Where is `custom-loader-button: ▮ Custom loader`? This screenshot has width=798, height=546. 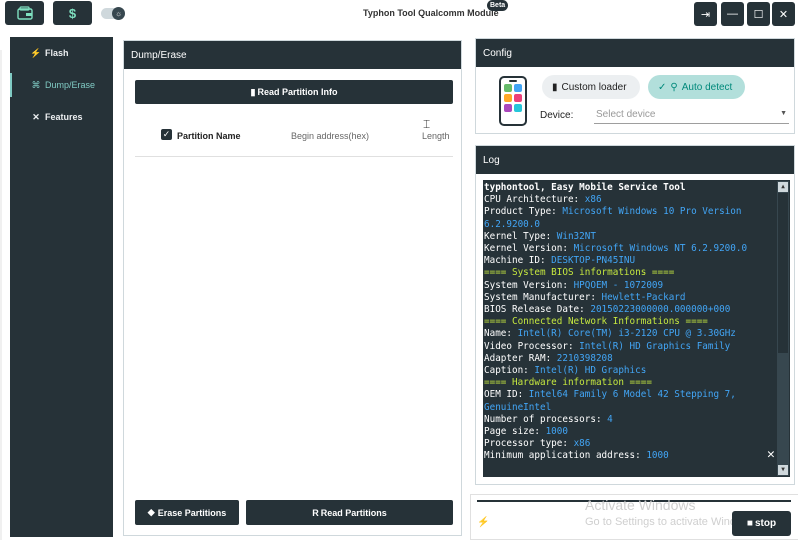 custom-loader-button: ▮ Custom loader is located at coordinates (591, 87).